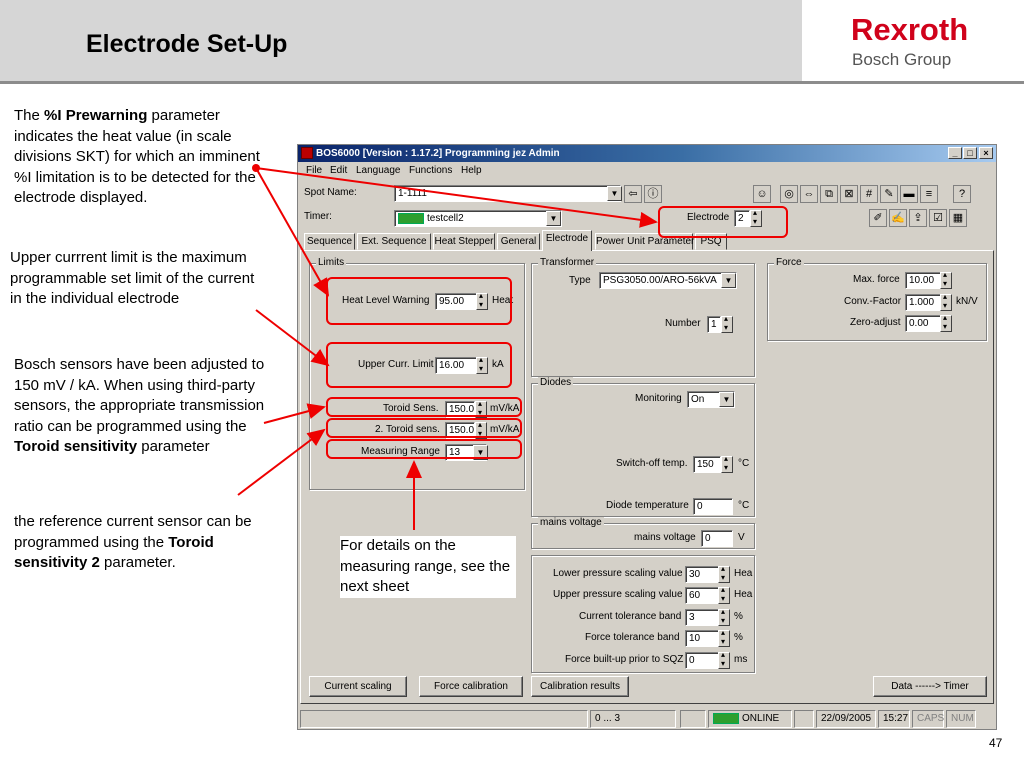  Describe the element at coordinates (653, 194) in the screenshot. I see `info-icon: ⓘ` at that location.